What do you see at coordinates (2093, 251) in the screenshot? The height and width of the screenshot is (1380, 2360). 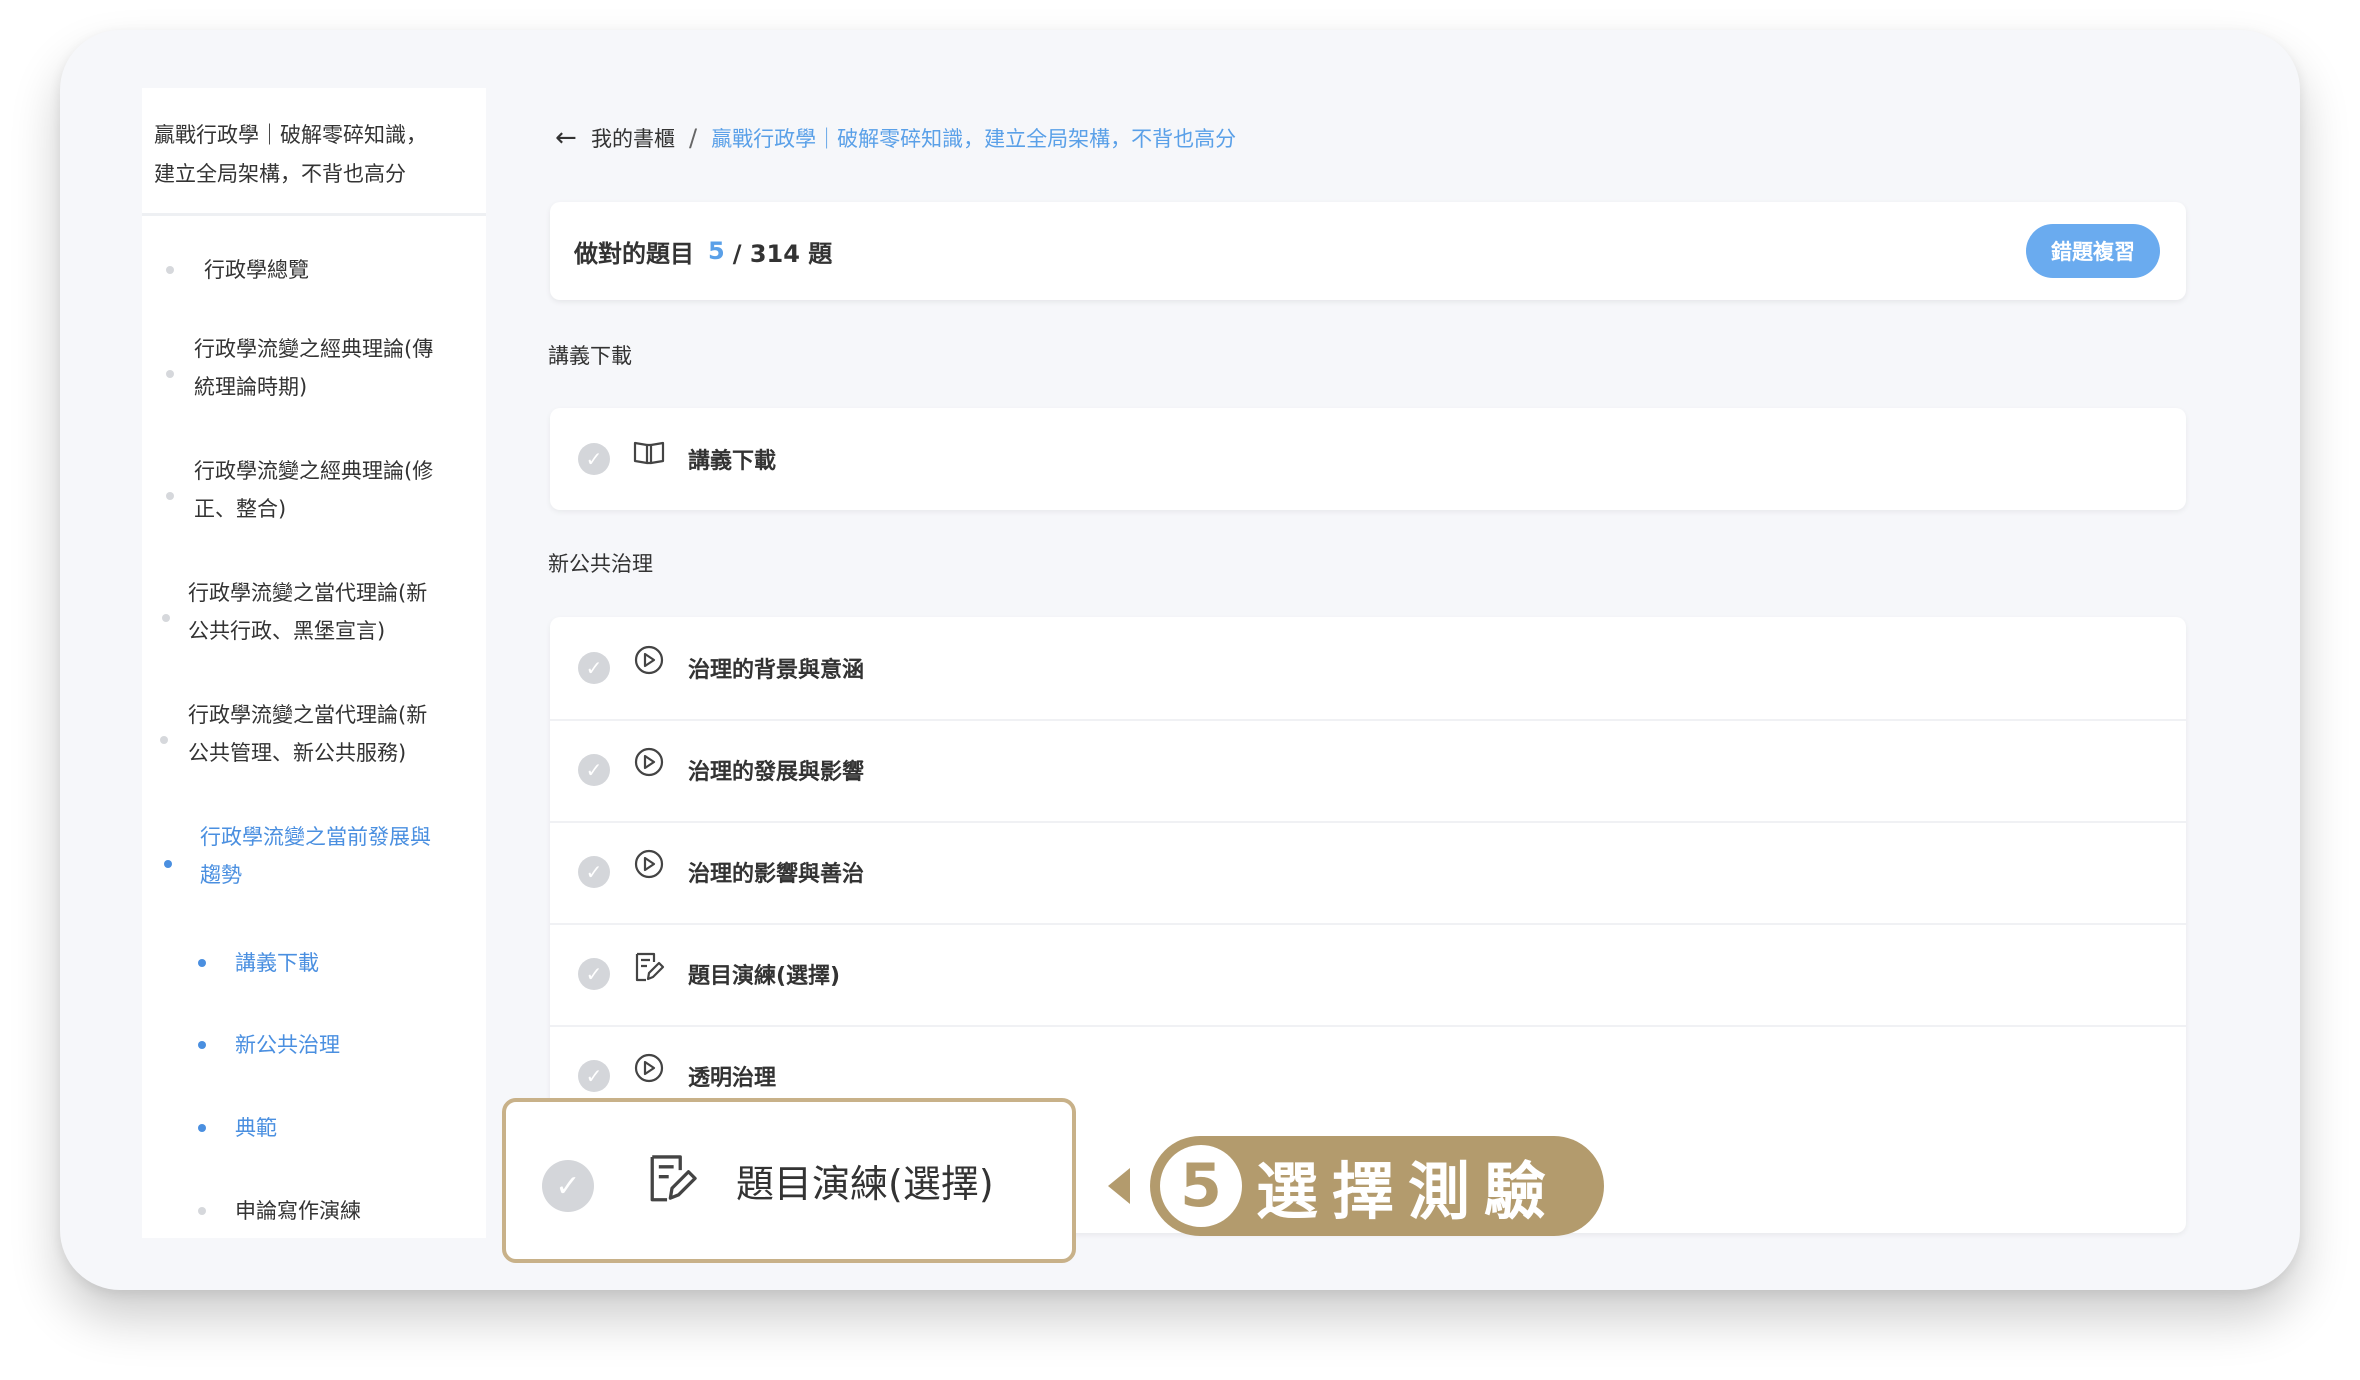 I see `review-mistakes-button: 錯題複習` at bounding box center [2093, 251].